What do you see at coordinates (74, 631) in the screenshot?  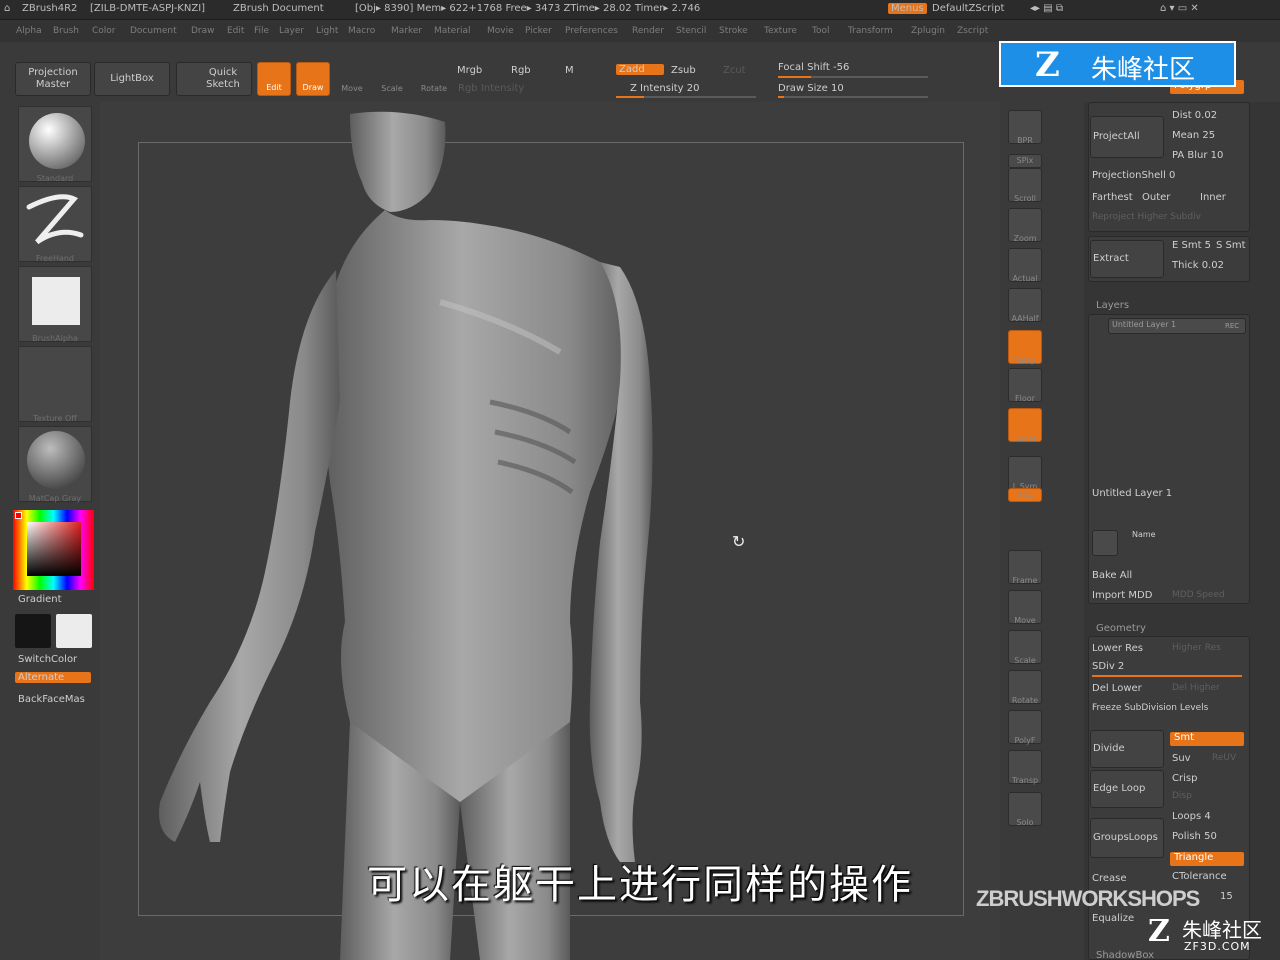 I see `secondary-color-swatch` at bounding box center [74, 631].